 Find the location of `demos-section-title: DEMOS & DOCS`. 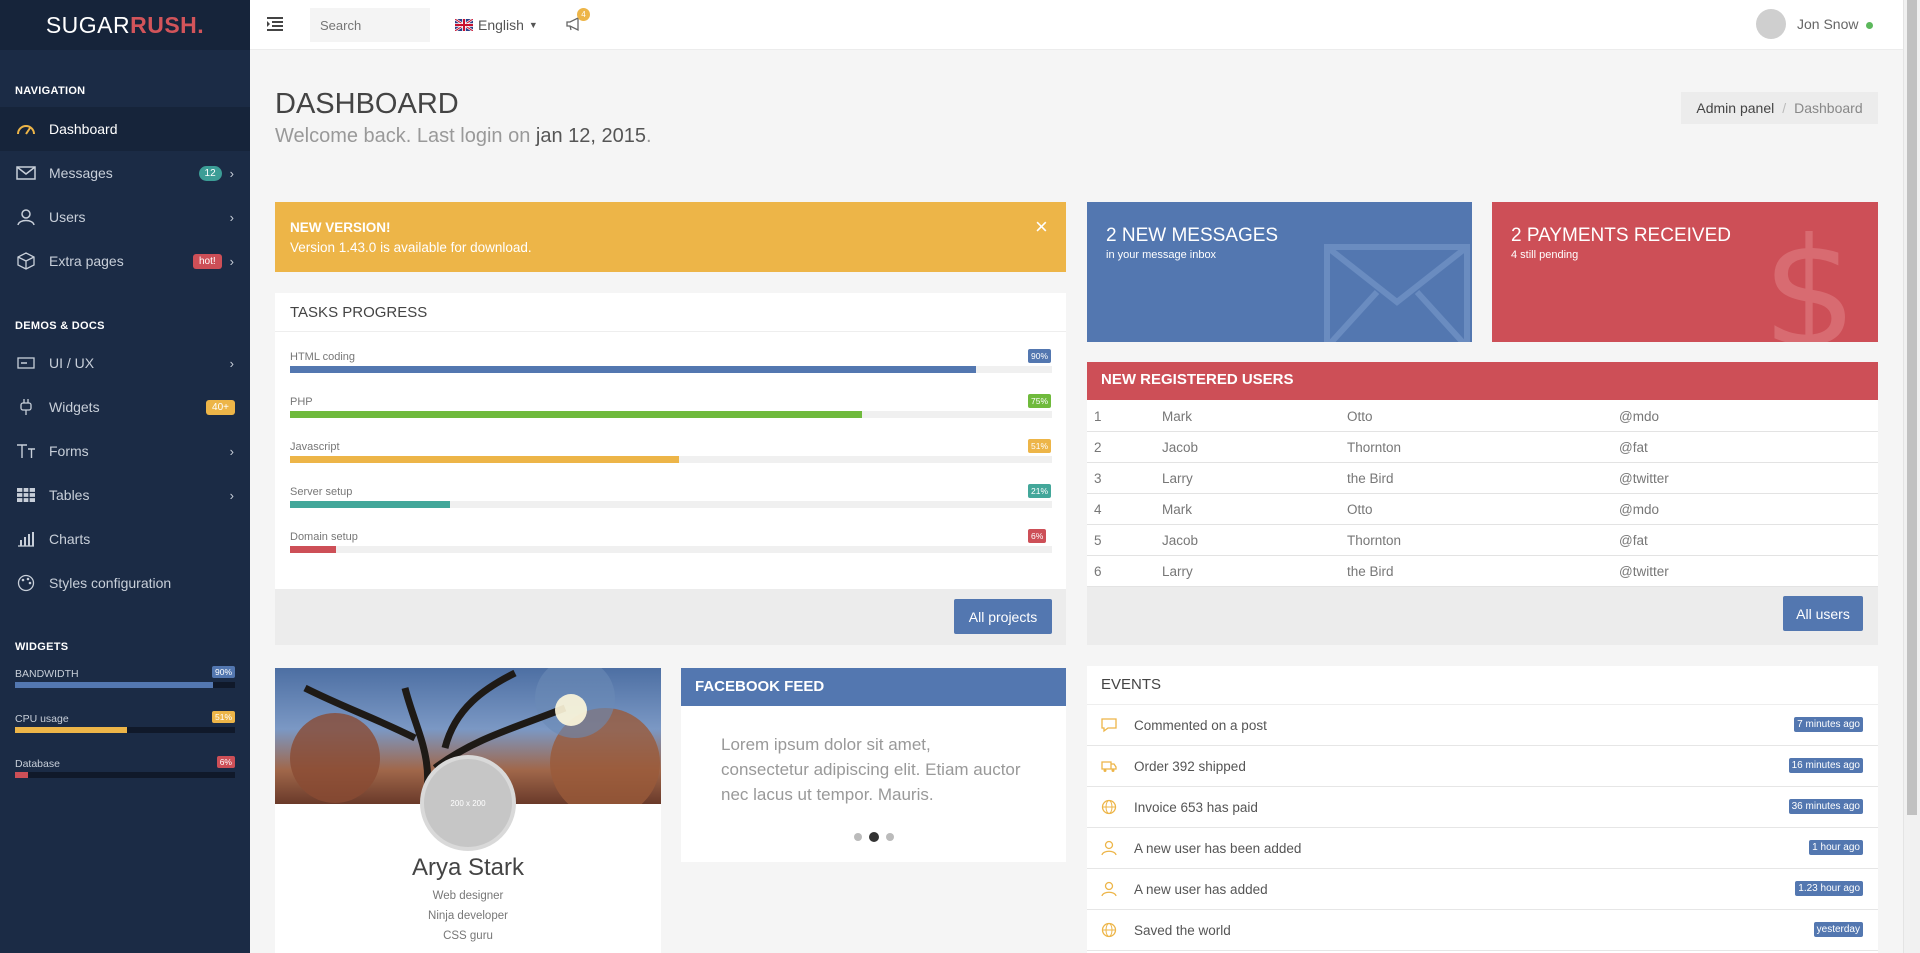

demos-section-title: DEMOS & DOCS is located at coordinates (60, 326).